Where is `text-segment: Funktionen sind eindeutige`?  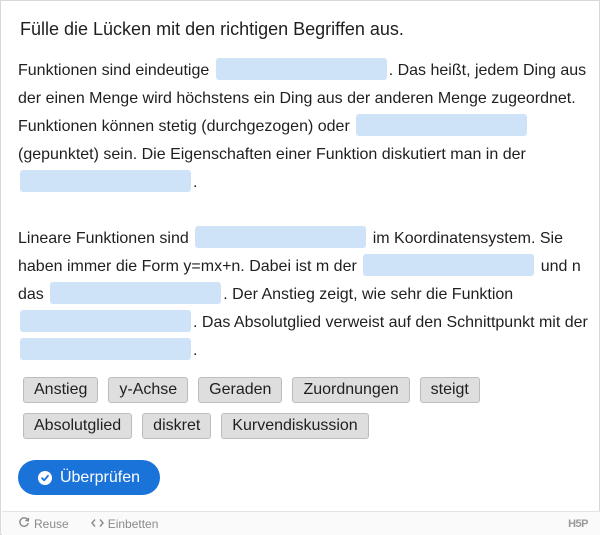 text-segment: Funktionen sind eindeutige is located at coordinates (114, 70).